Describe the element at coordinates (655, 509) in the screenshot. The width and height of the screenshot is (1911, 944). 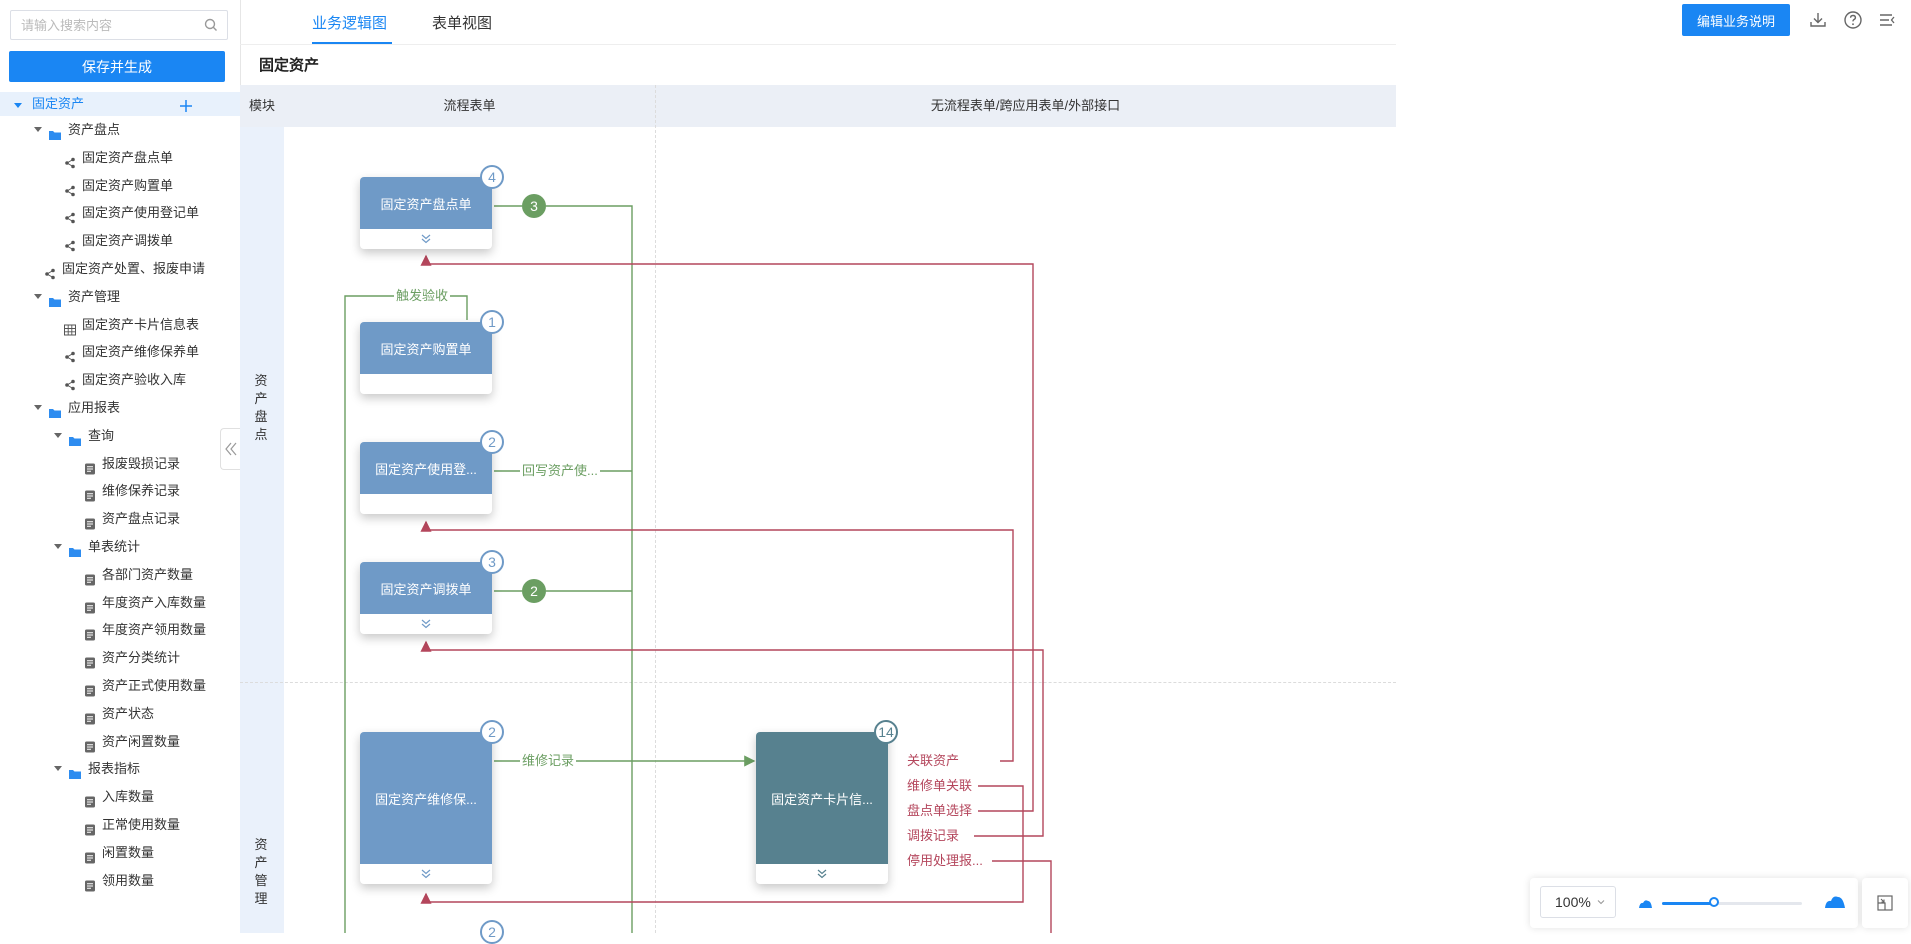
I see `column-divider` at that location.